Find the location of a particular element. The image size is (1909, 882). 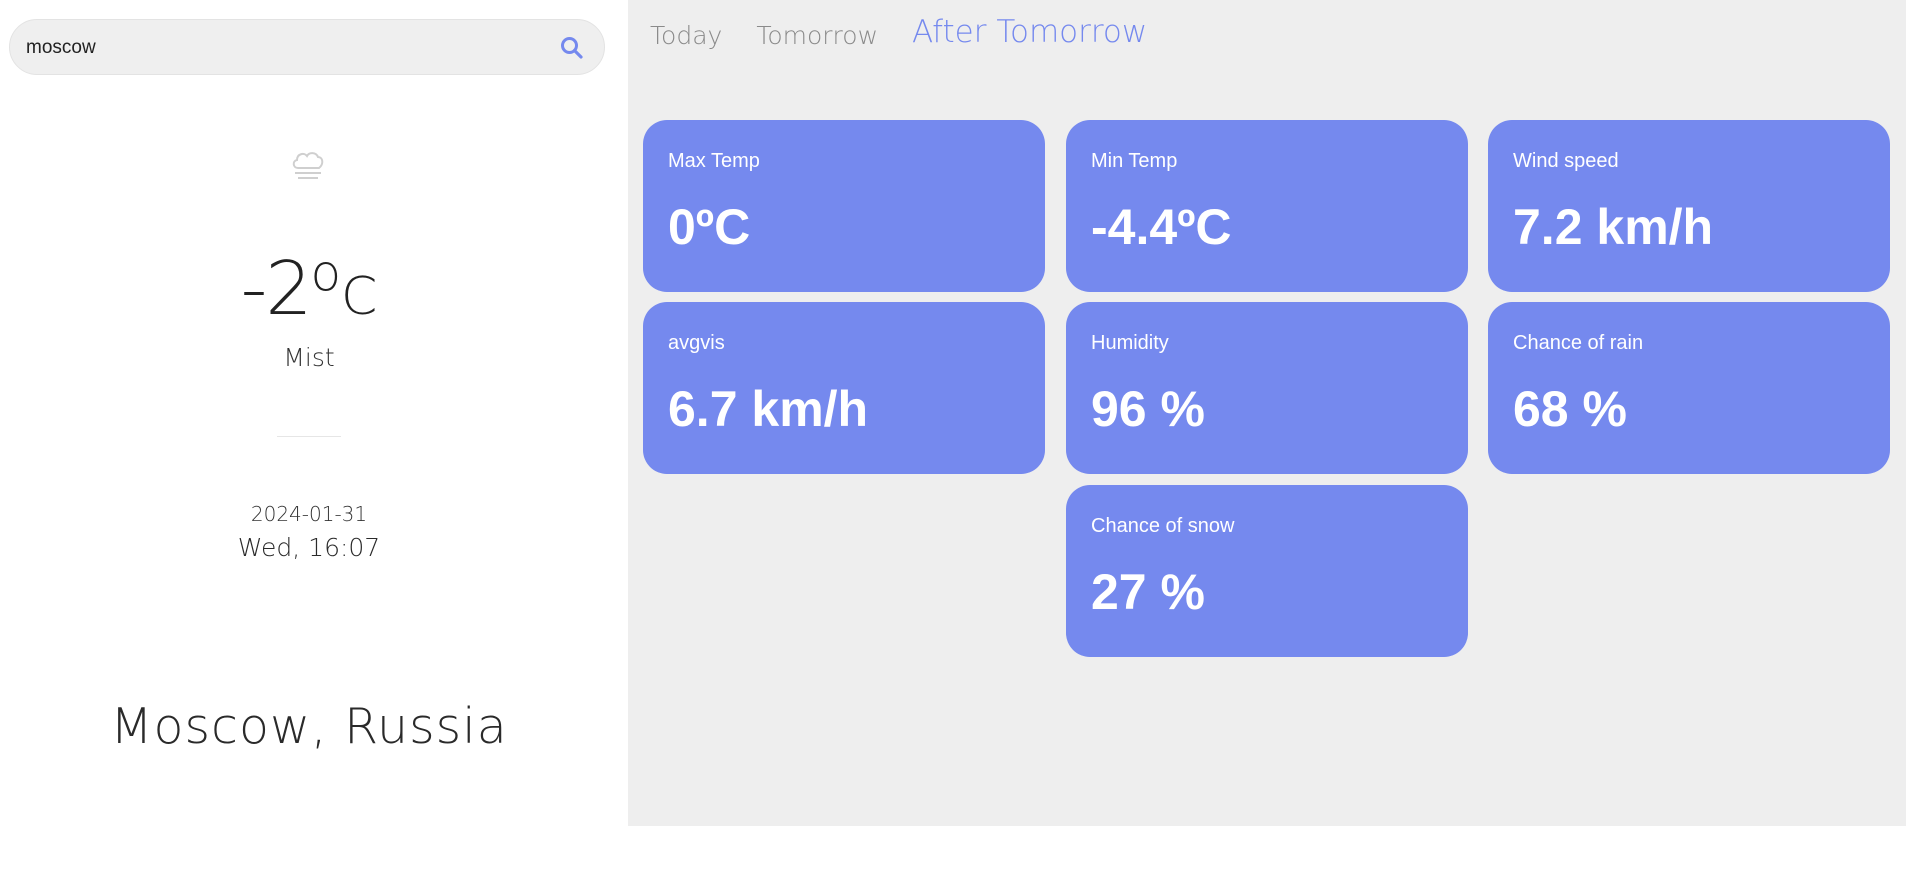

card-label: Chance of rain is located at coordinates (1578, 343).